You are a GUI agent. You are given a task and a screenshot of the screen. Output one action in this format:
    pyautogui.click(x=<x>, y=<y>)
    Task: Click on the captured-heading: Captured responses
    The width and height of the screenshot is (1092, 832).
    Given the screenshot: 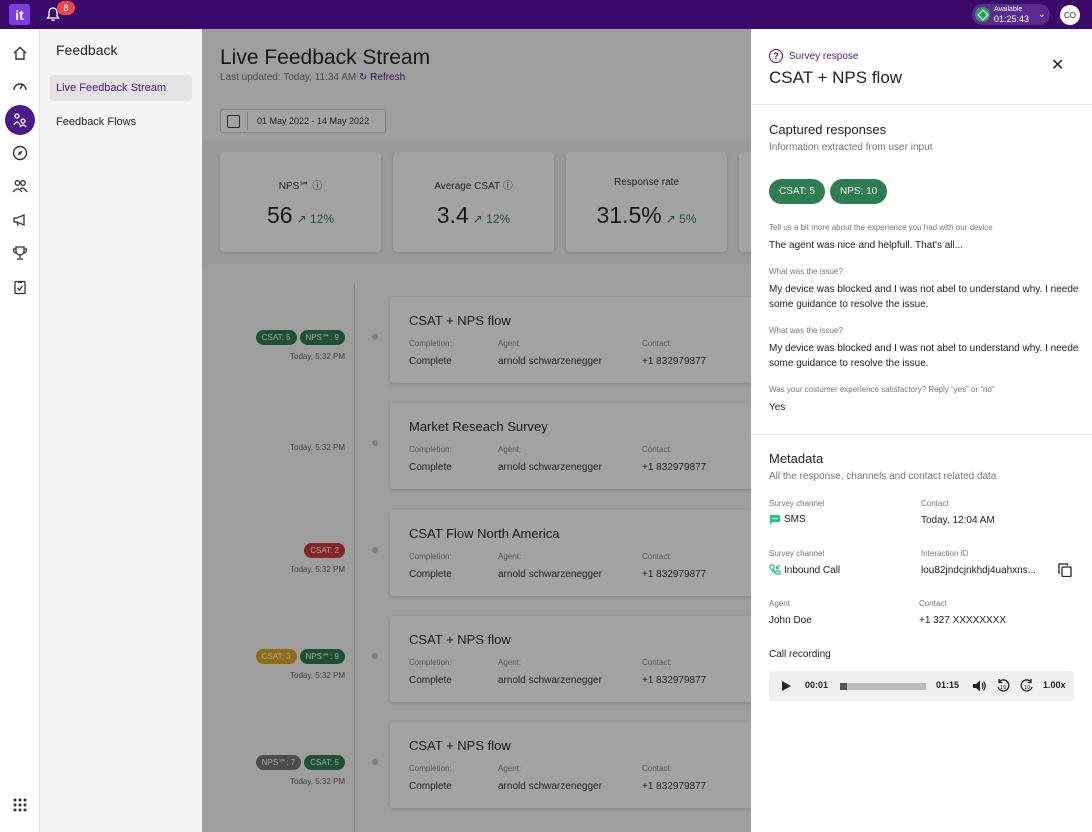 What is the action you would take?
    pyautogui.click(x=828, y=129)
    